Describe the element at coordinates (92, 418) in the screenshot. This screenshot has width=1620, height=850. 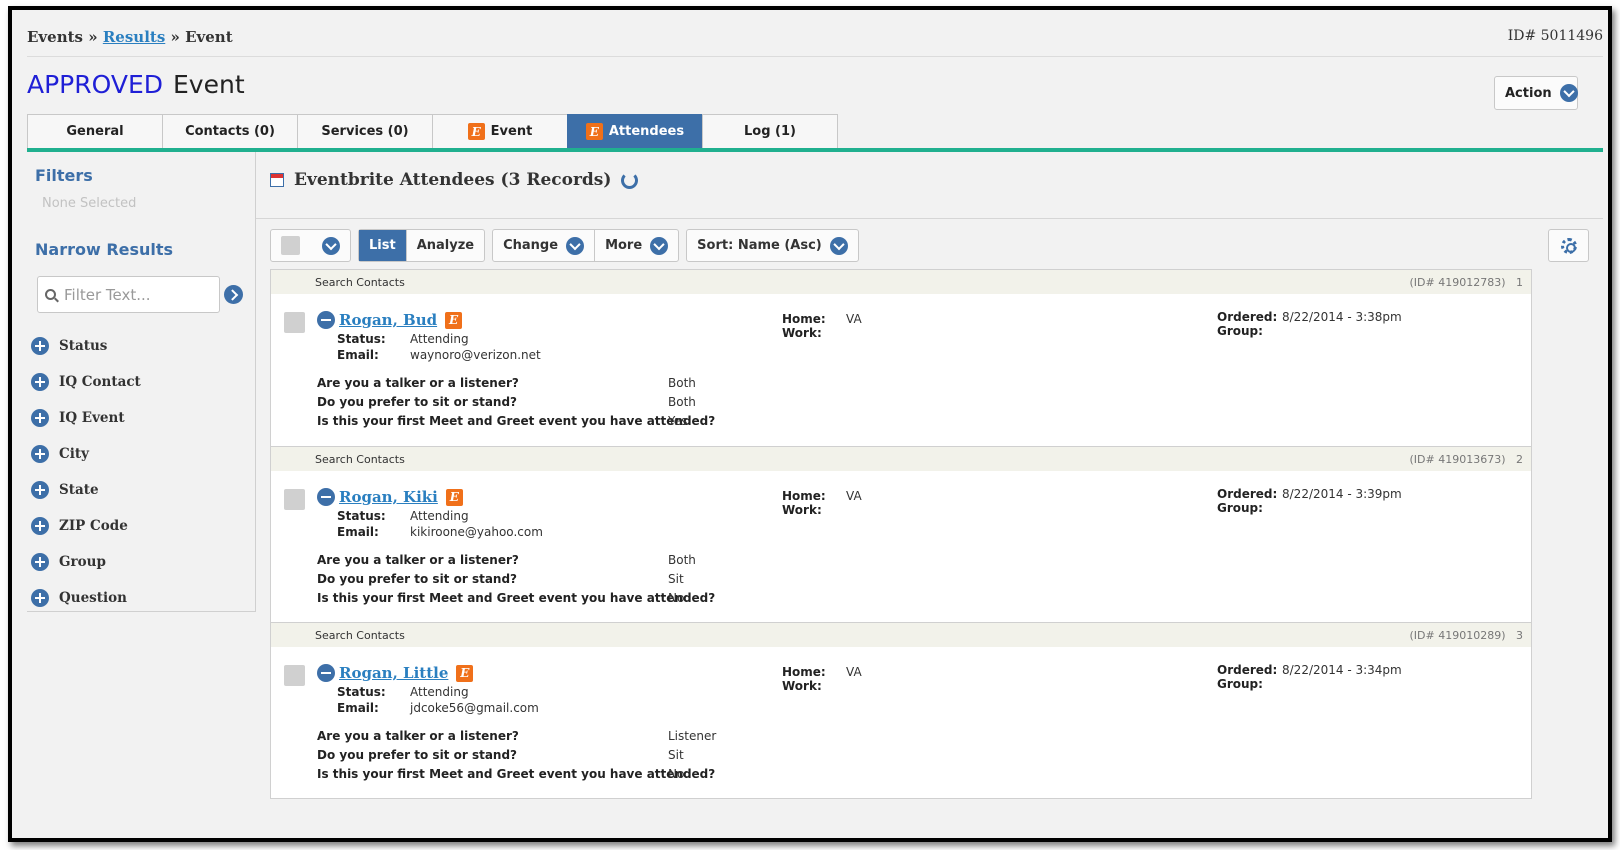
I see `facet-label: IQ Event` at that location.